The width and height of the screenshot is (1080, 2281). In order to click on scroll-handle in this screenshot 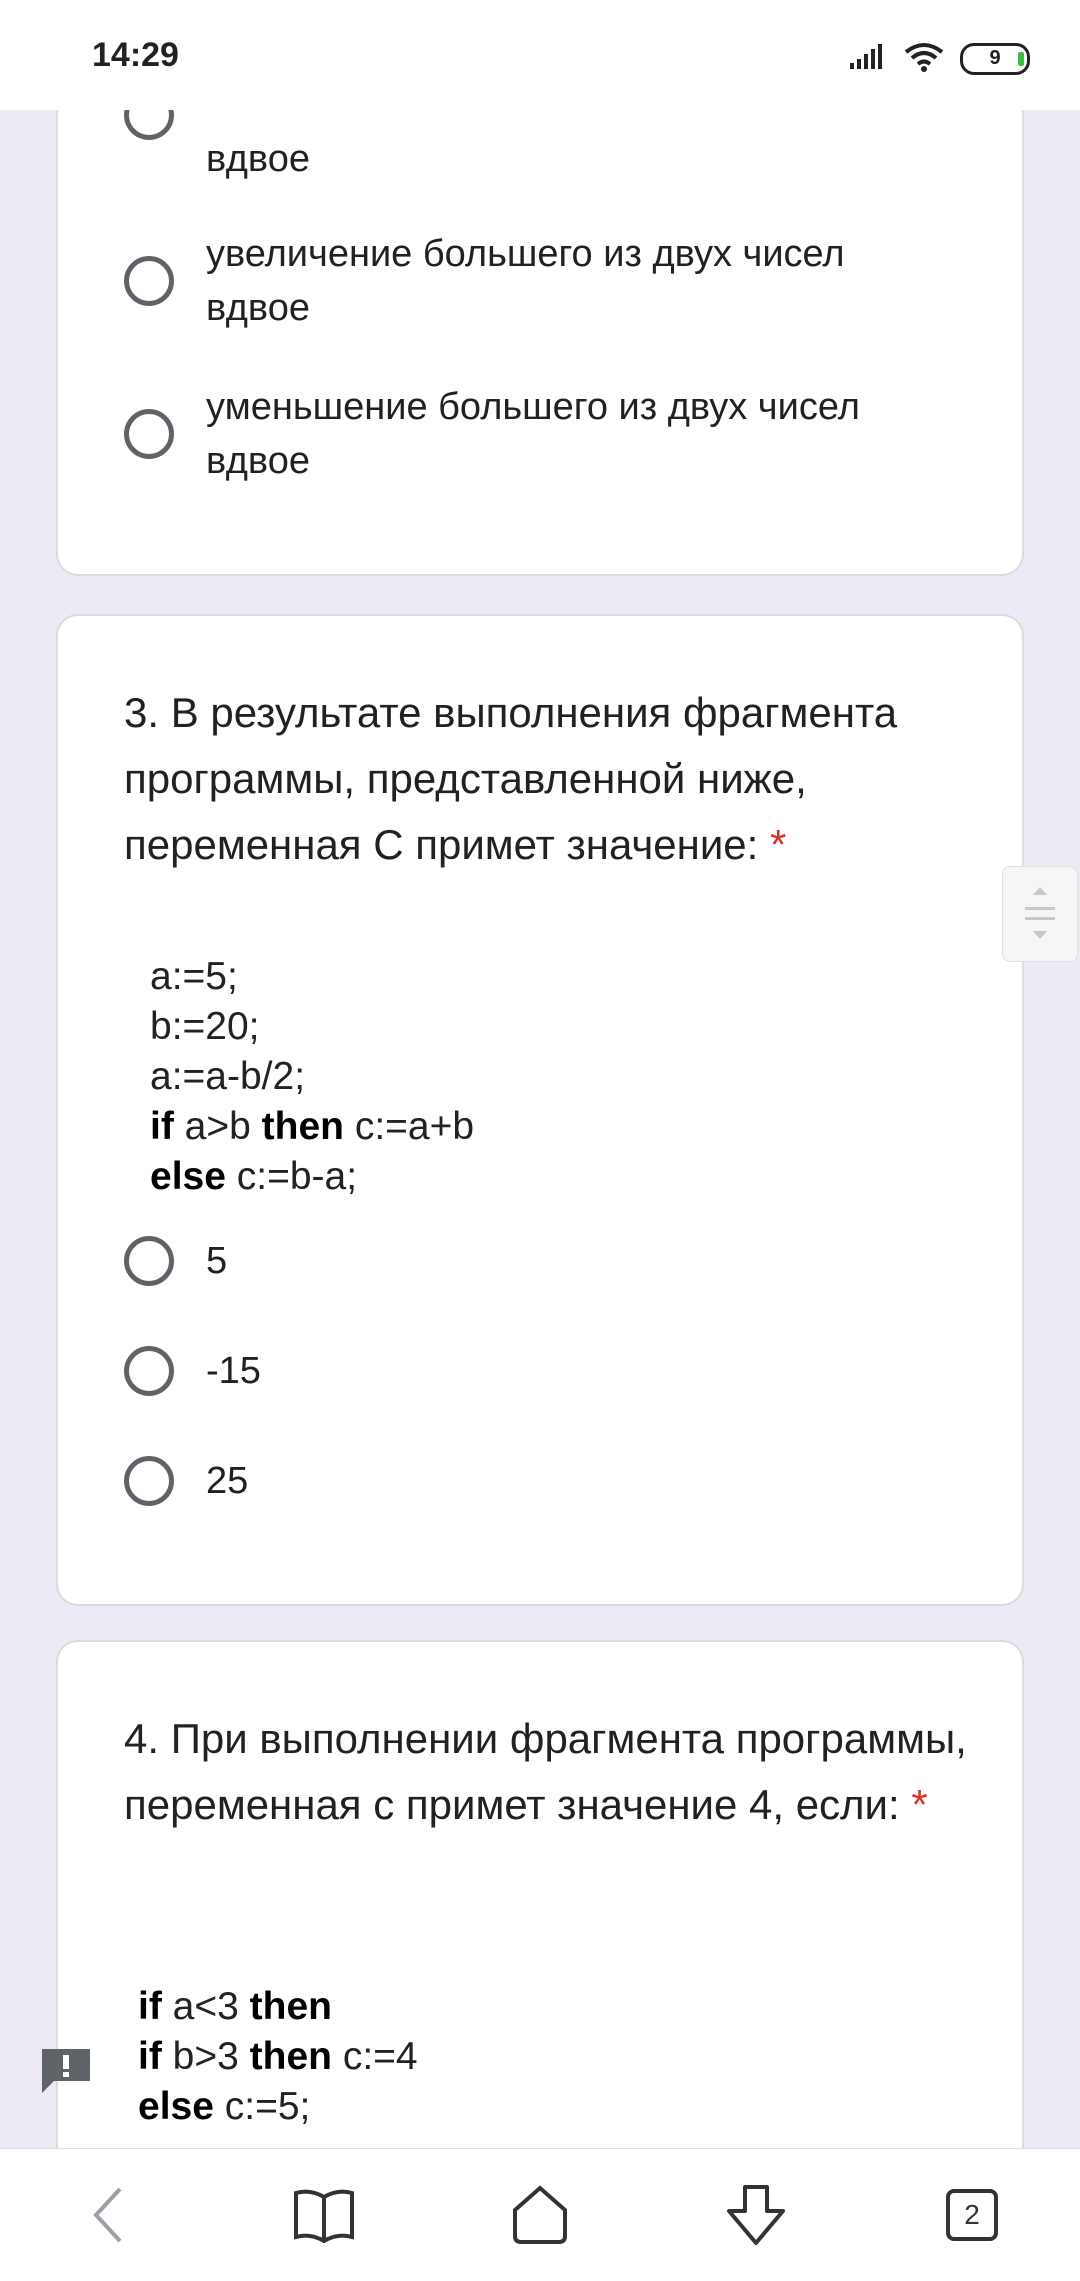, I will do `click(1040, 914)`.